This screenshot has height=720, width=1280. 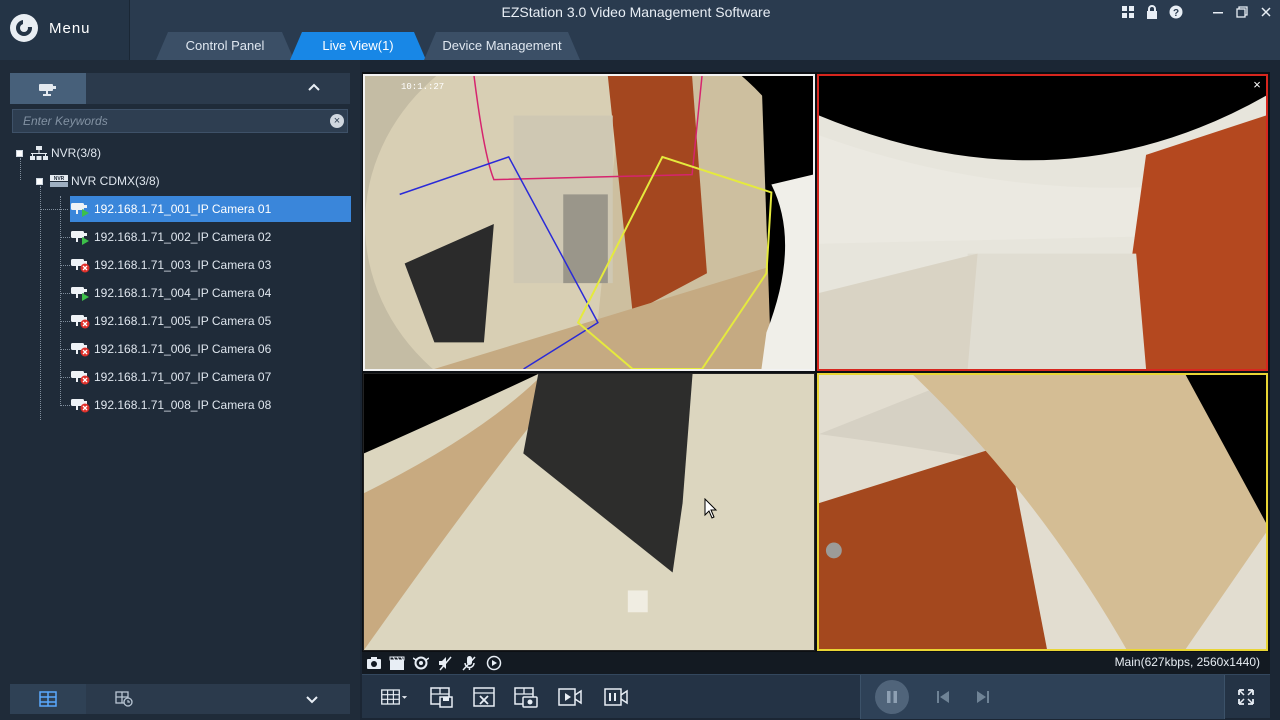 I want to click on tour-button, so click(x=124, y=699).